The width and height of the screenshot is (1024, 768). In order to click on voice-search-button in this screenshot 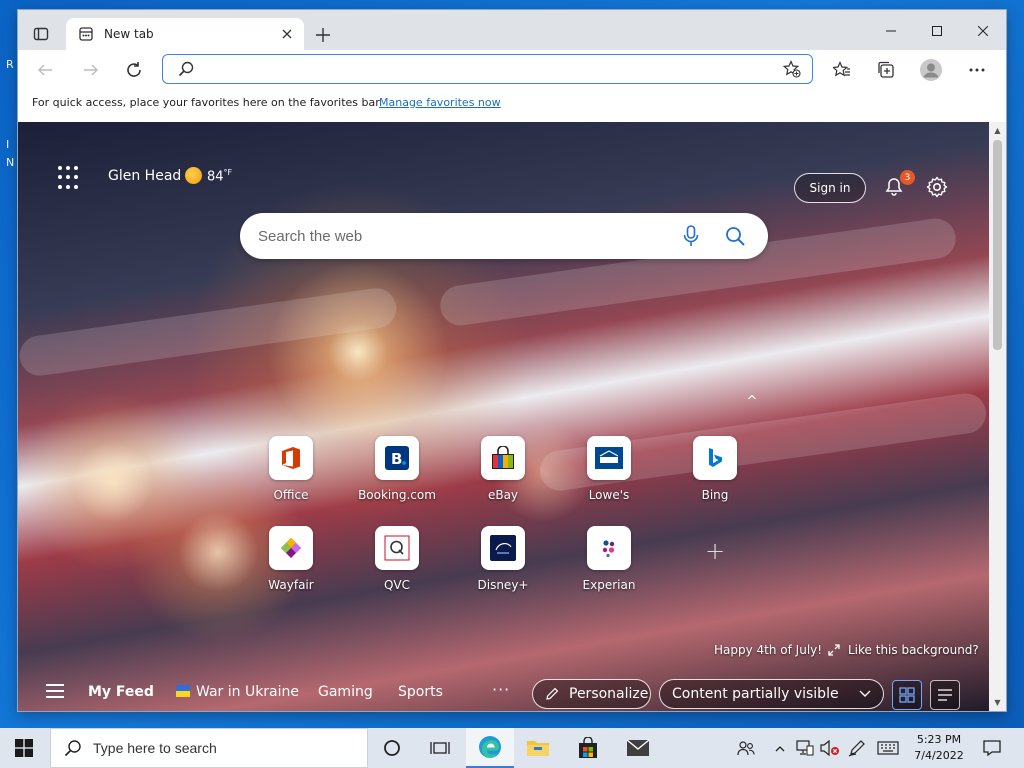, I will do `click(691, 236)`.